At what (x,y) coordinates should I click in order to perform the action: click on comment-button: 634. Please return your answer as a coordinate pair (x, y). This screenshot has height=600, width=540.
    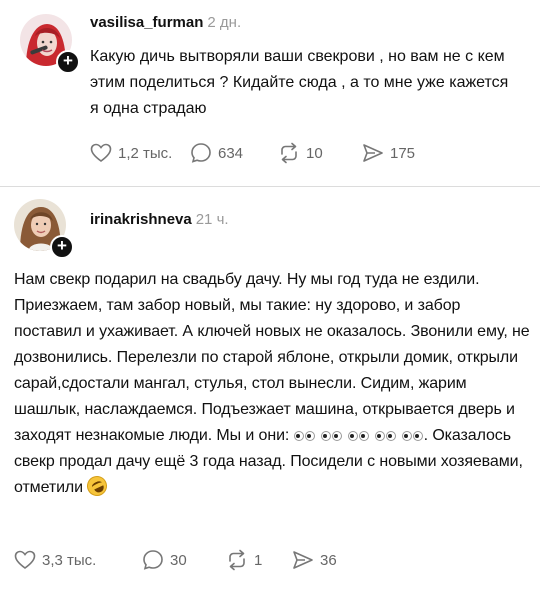
    Looking at the image, I should click on (234, 153).